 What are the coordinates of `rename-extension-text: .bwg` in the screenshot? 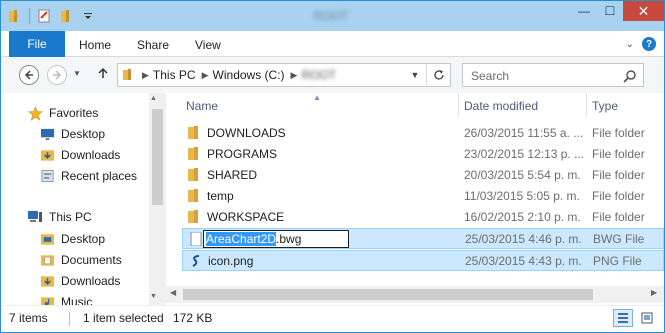 It's located at (289, 239).